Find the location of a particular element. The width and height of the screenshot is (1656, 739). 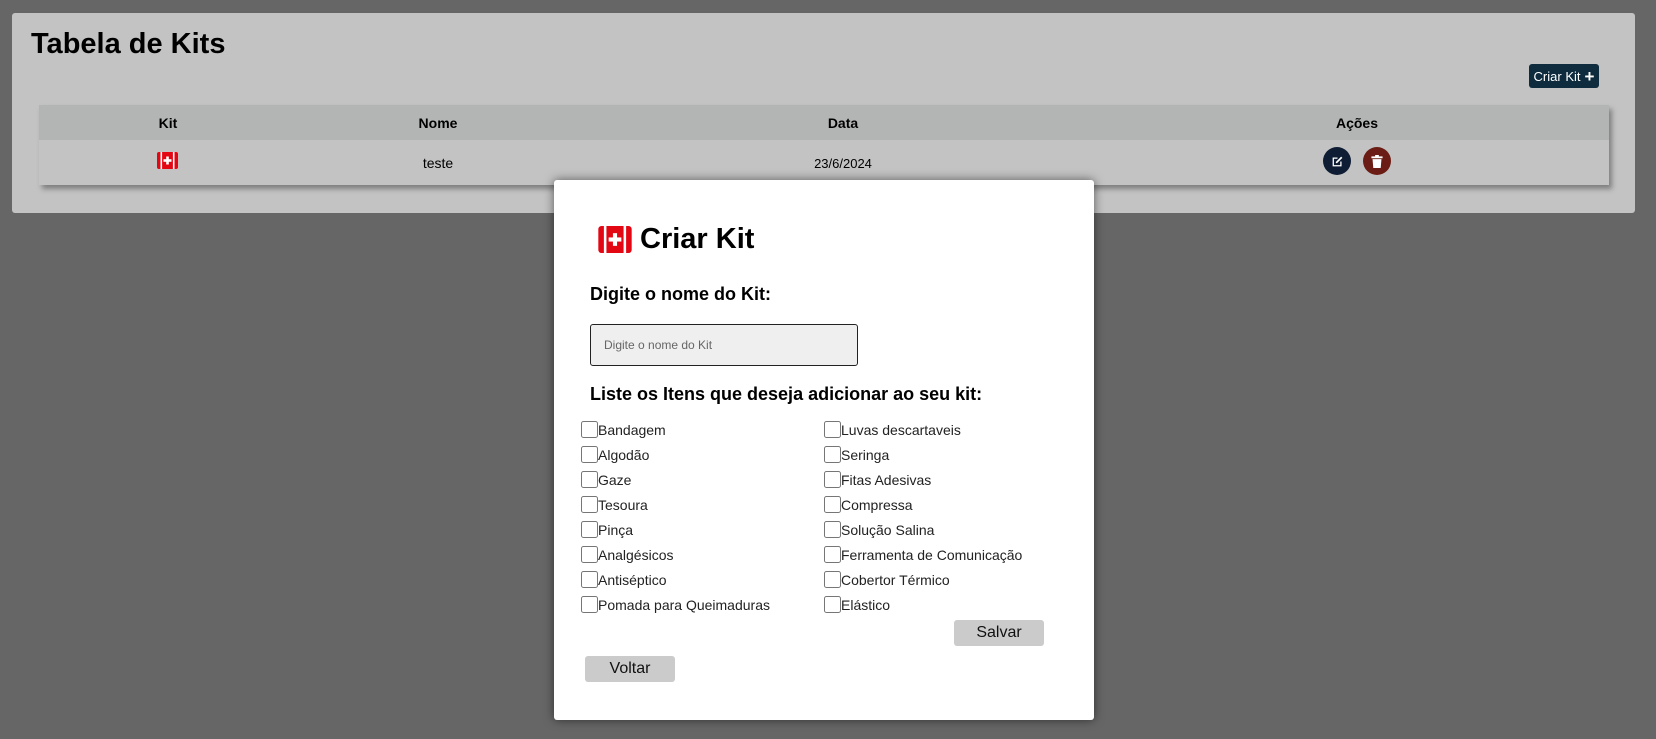

modal-title: Criar Kit is located at coordinates (697, 239).